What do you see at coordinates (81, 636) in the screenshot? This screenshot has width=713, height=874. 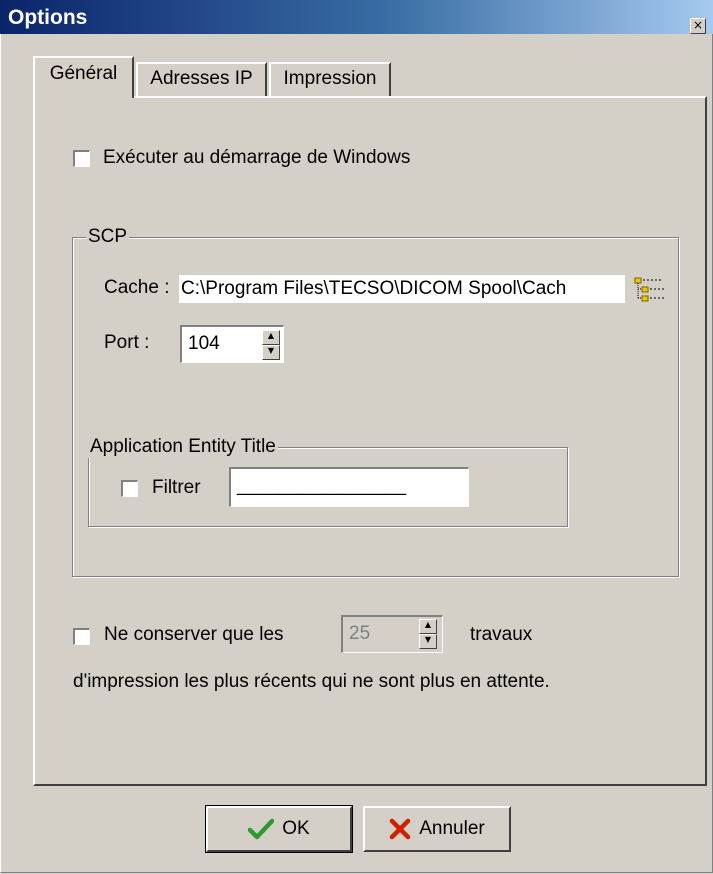 I see `keep-jobs-checkbox` at bounding box center [81, 636].